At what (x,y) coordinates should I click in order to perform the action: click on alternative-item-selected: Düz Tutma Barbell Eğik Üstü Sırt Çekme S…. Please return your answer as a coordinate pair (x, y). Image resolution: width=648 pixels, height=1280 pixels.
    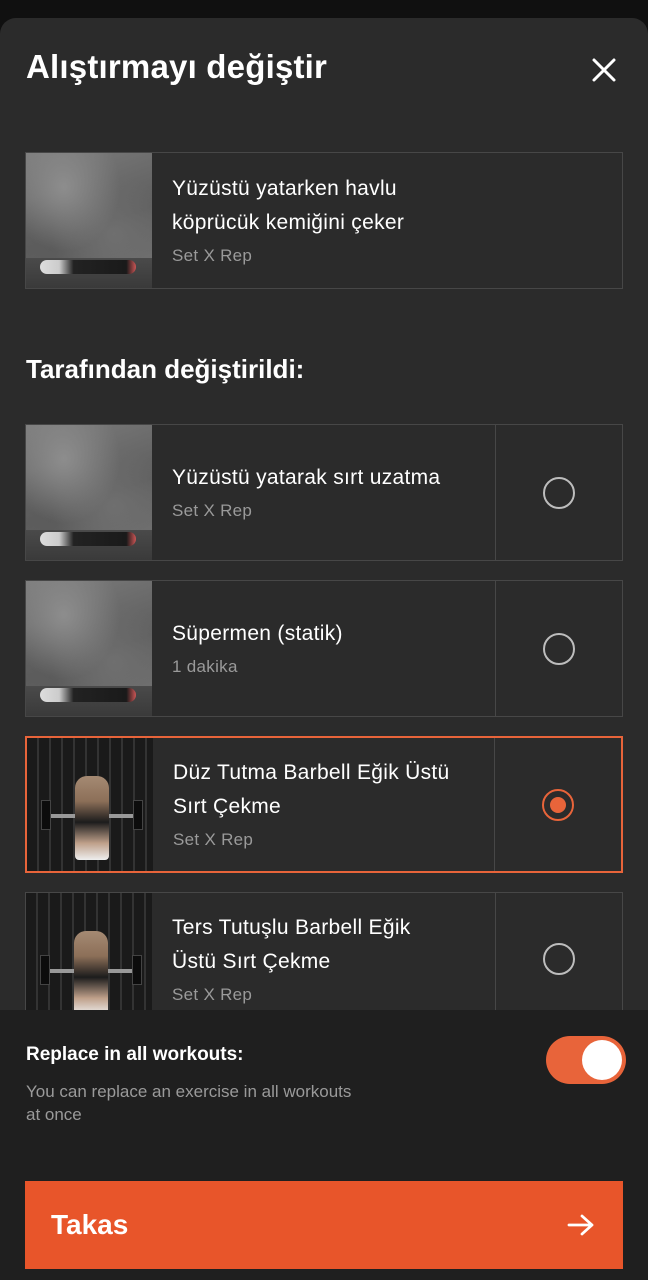
    Looking at the image, I should click on (324, 804).